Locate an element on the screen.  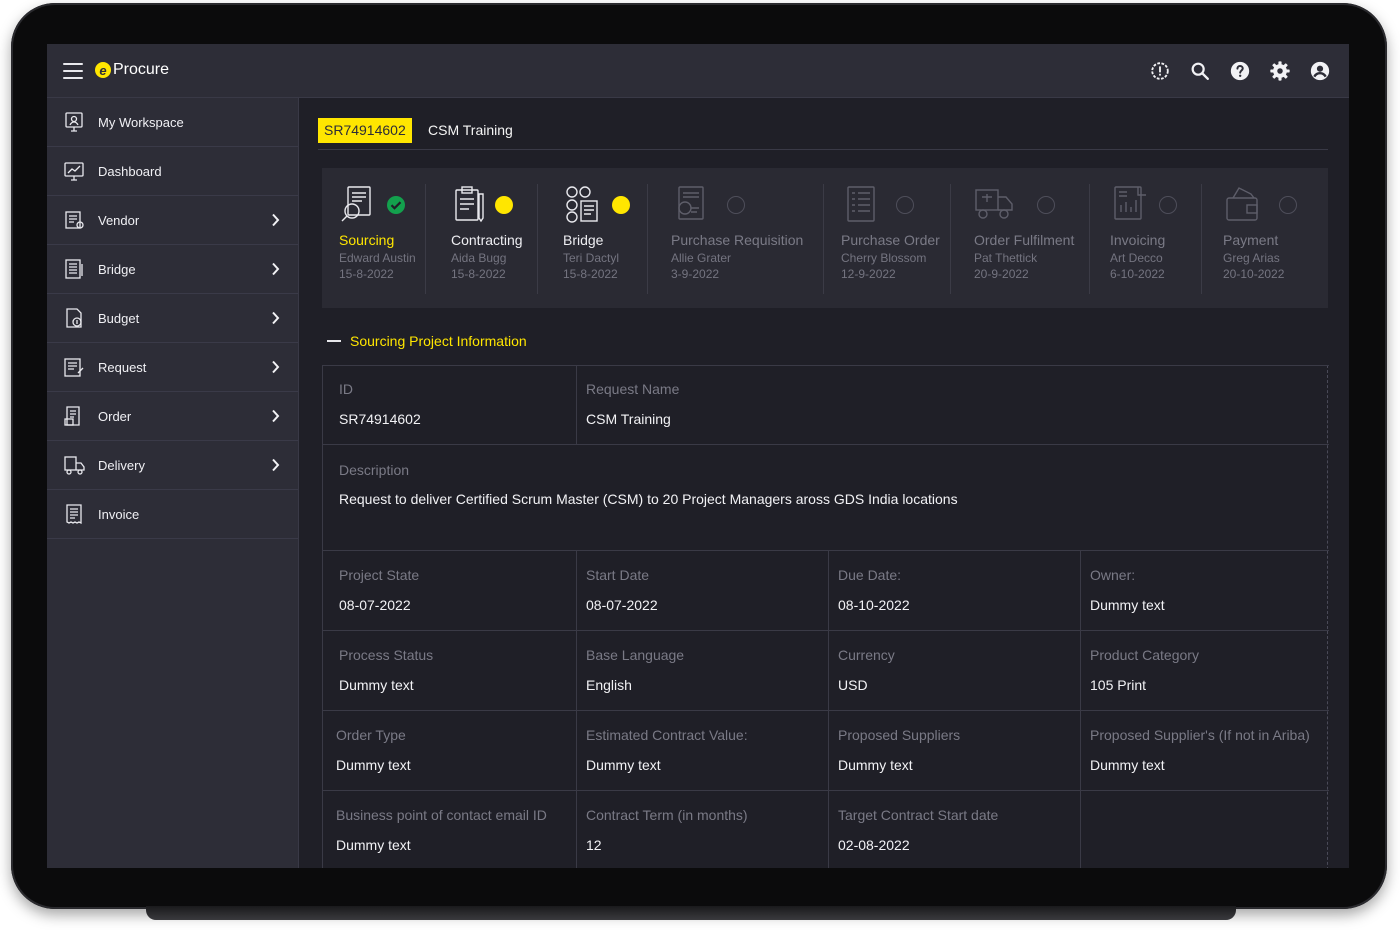
dashboard-icon is located at coordinates (74, 171).